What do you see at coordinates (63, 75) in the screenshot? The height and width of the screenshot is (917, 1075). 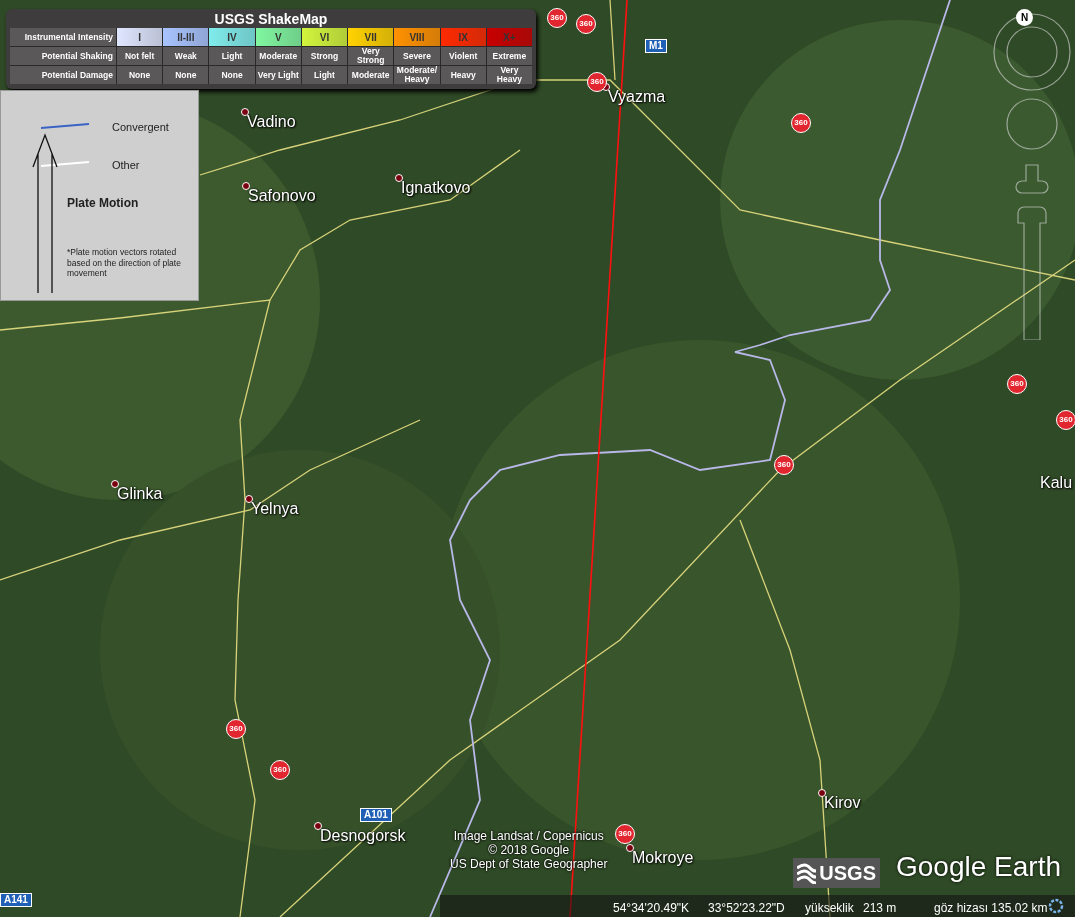 I see `row-label: Potential Damage` at bounding box center [63, 75].